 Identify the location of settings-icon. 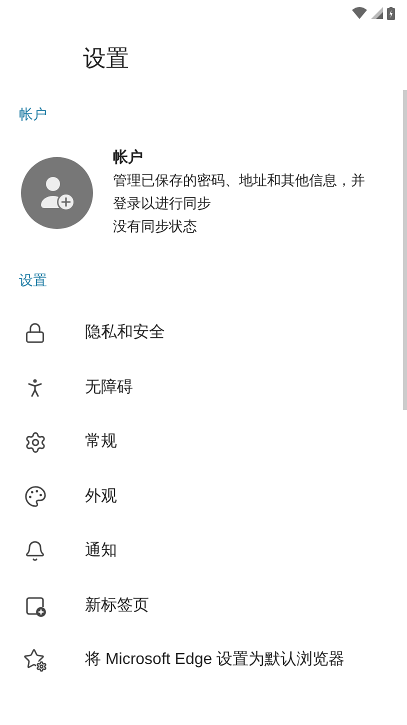
(35, 442).